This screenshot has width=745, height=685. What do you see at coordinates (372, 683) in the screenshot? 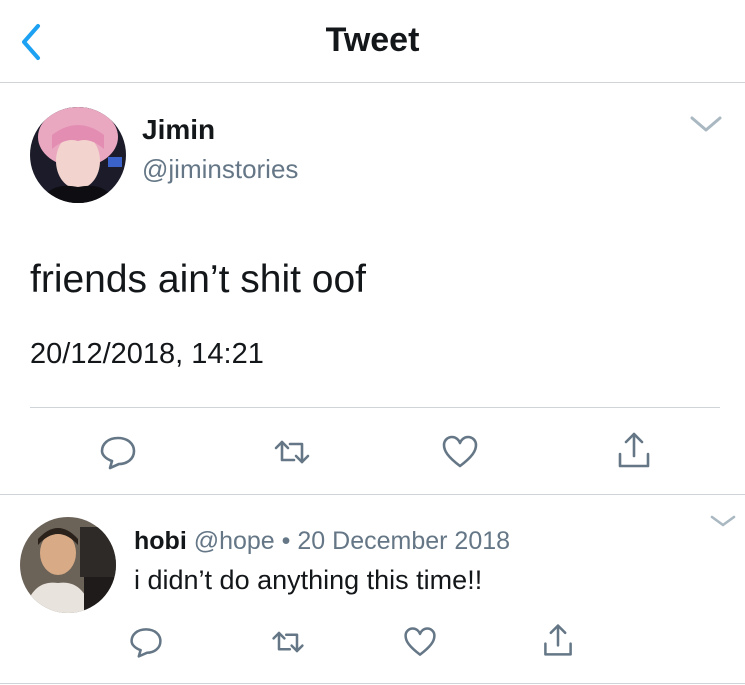
I see `bottom-divider` at bounding box center [372, 683].